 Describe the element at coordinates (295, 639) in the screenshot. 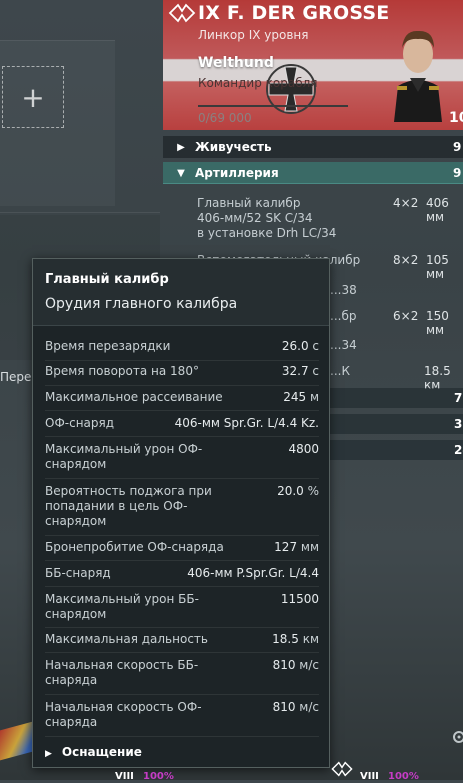

I see `tooltip-row-value: 18.5 км` at that location.